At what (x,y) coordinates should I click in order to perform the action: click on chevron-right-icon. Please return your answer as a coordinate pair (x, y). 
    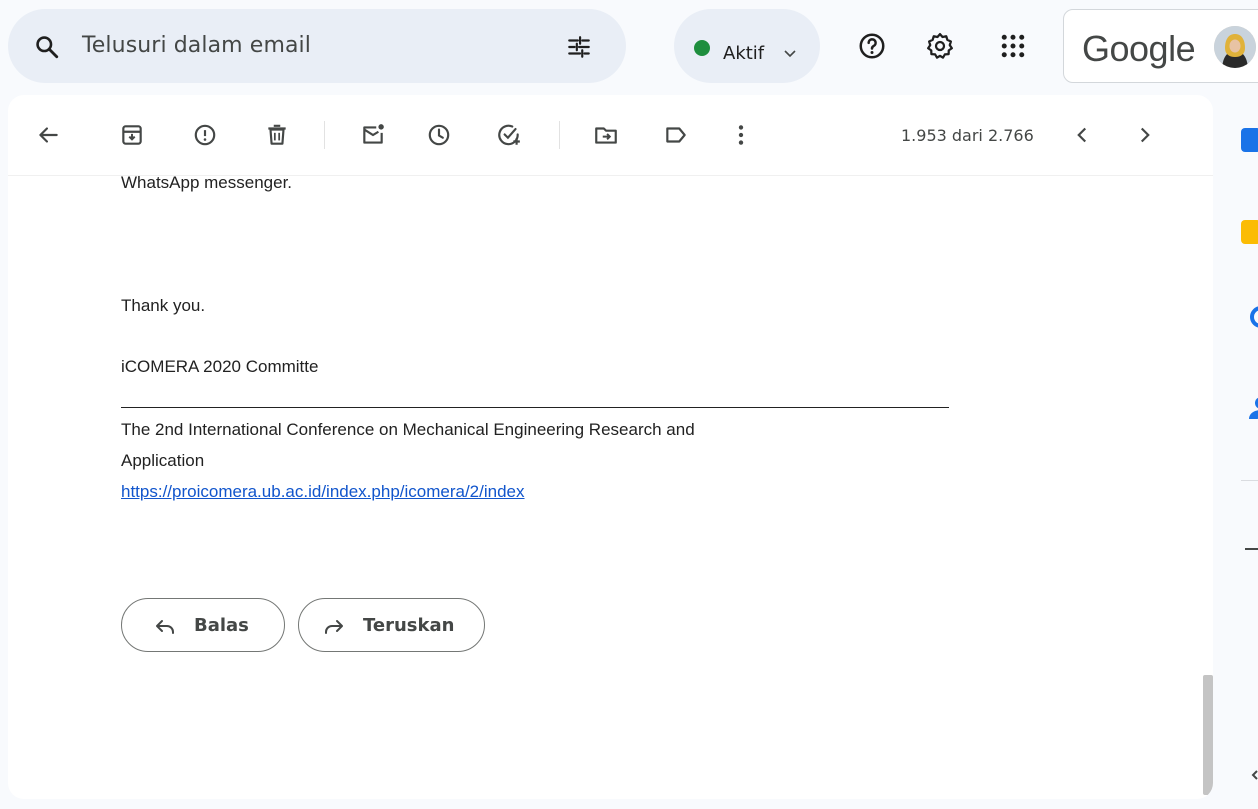
    Looking at the image, I should click on (1145, 135).